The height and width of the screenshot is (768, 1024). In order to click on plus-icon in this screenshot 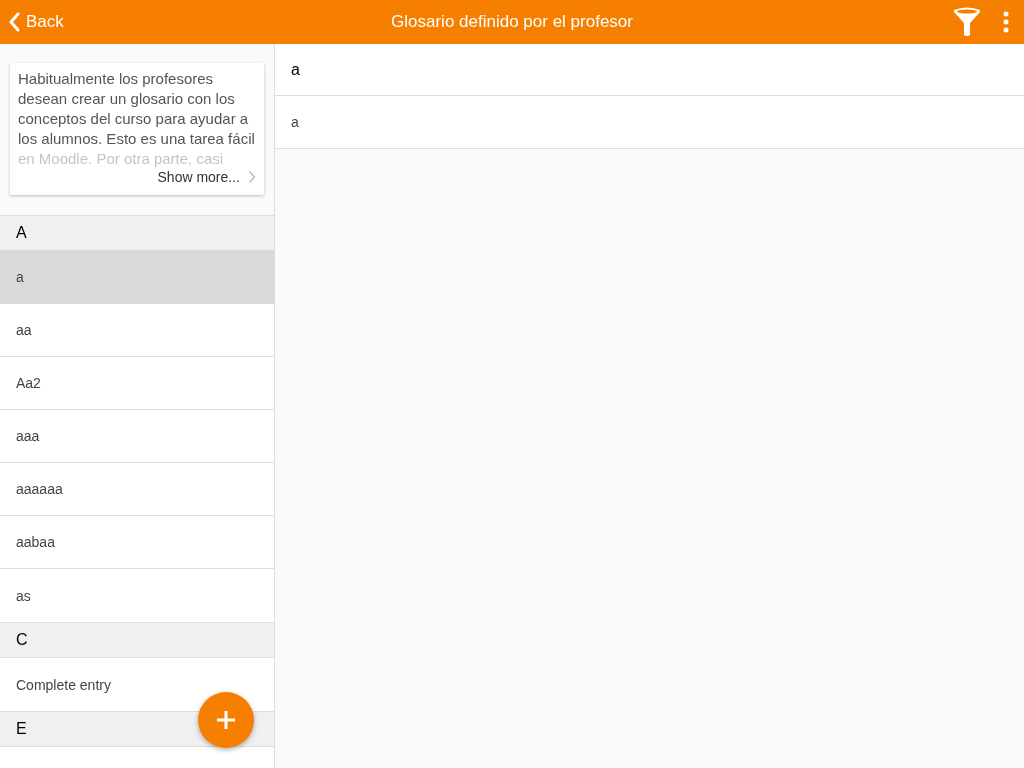, I will do `click(226, 720)`.